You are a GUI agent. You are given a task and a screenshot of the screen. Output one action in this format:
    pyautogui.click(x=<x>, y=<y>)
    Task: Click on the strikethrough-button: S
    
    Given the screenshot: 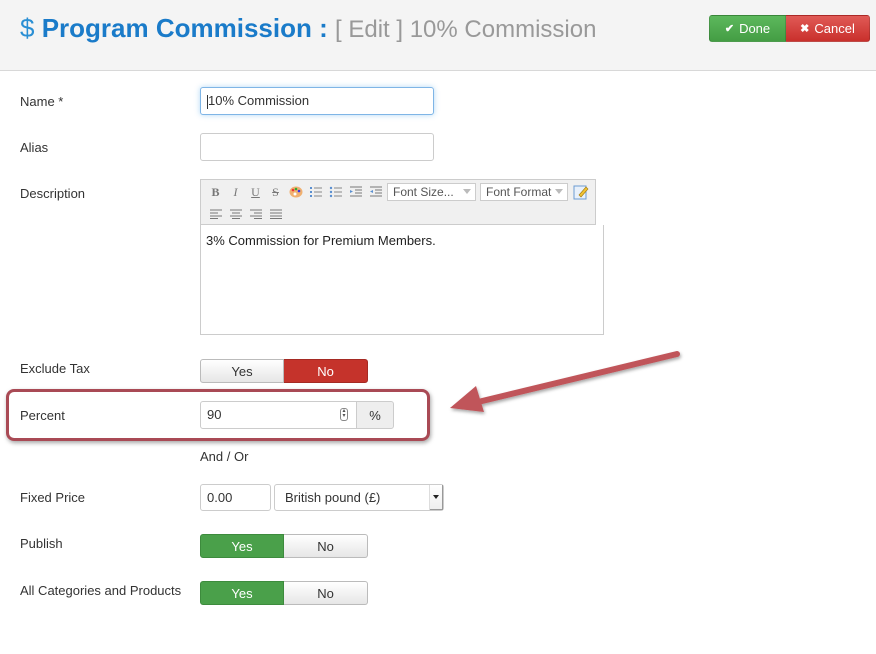 What is the action you would take?
    pyautogui.click(x=275, y=192)
    